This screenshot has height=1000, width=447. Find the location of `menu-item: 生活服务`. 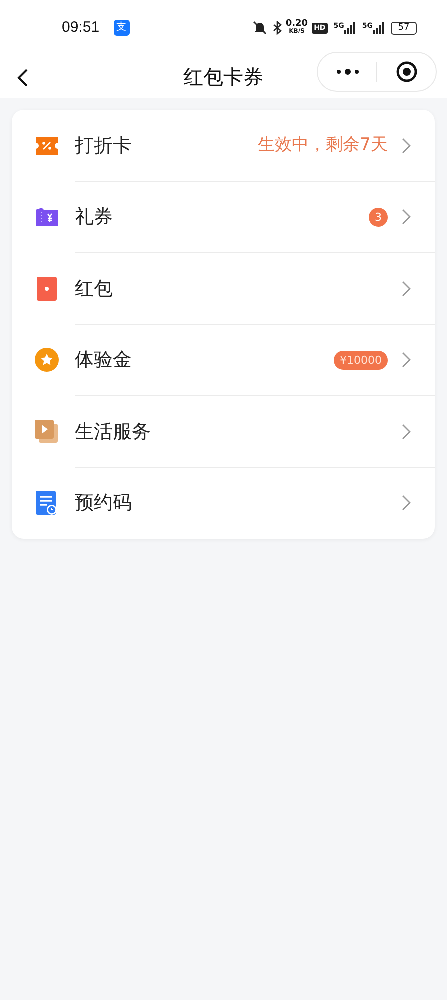

menu-item: 生活服务 is located at coordinates (223, 432).